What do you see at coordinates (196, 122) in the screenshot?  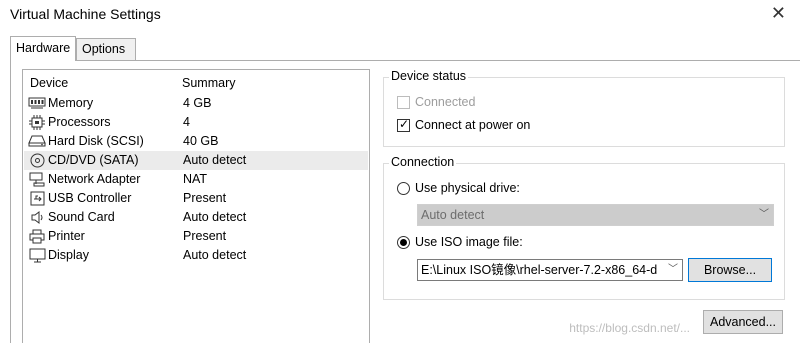 I see `device-row-processors: Processors 4` at bounding box center [196, 122].